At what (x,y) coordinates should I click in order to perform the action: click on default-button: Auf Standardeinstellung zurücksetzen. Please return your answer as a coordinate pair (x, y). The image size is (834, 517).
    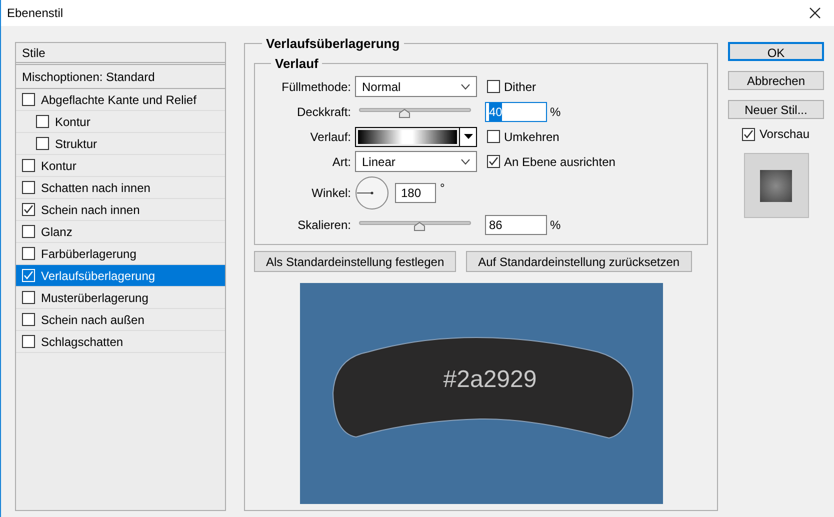
    Looking at the image, I should click on (579, 261).